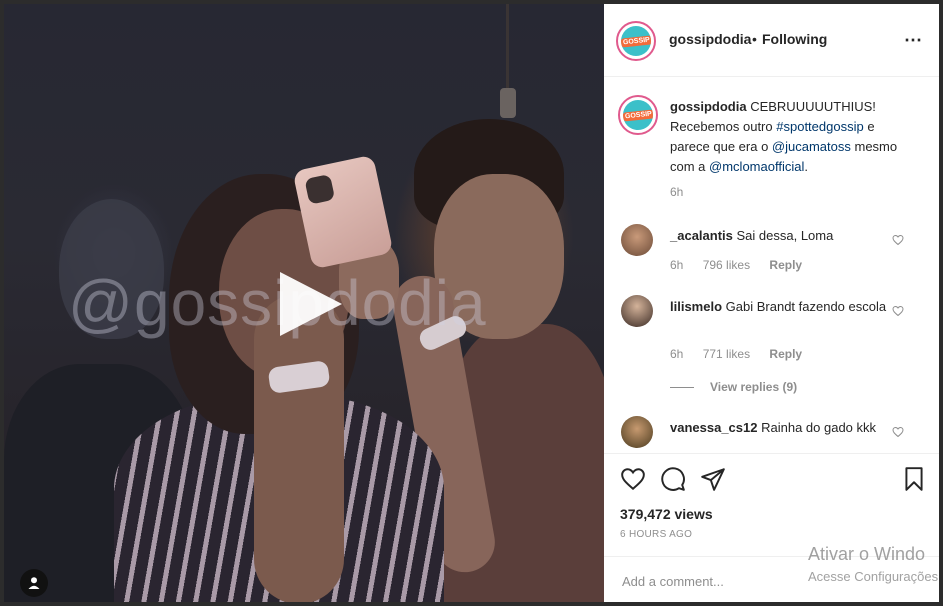  Describe the element at coordinates (754, 387) in the screenshot. I see `view-replies-label: View replies (9)` at that location.